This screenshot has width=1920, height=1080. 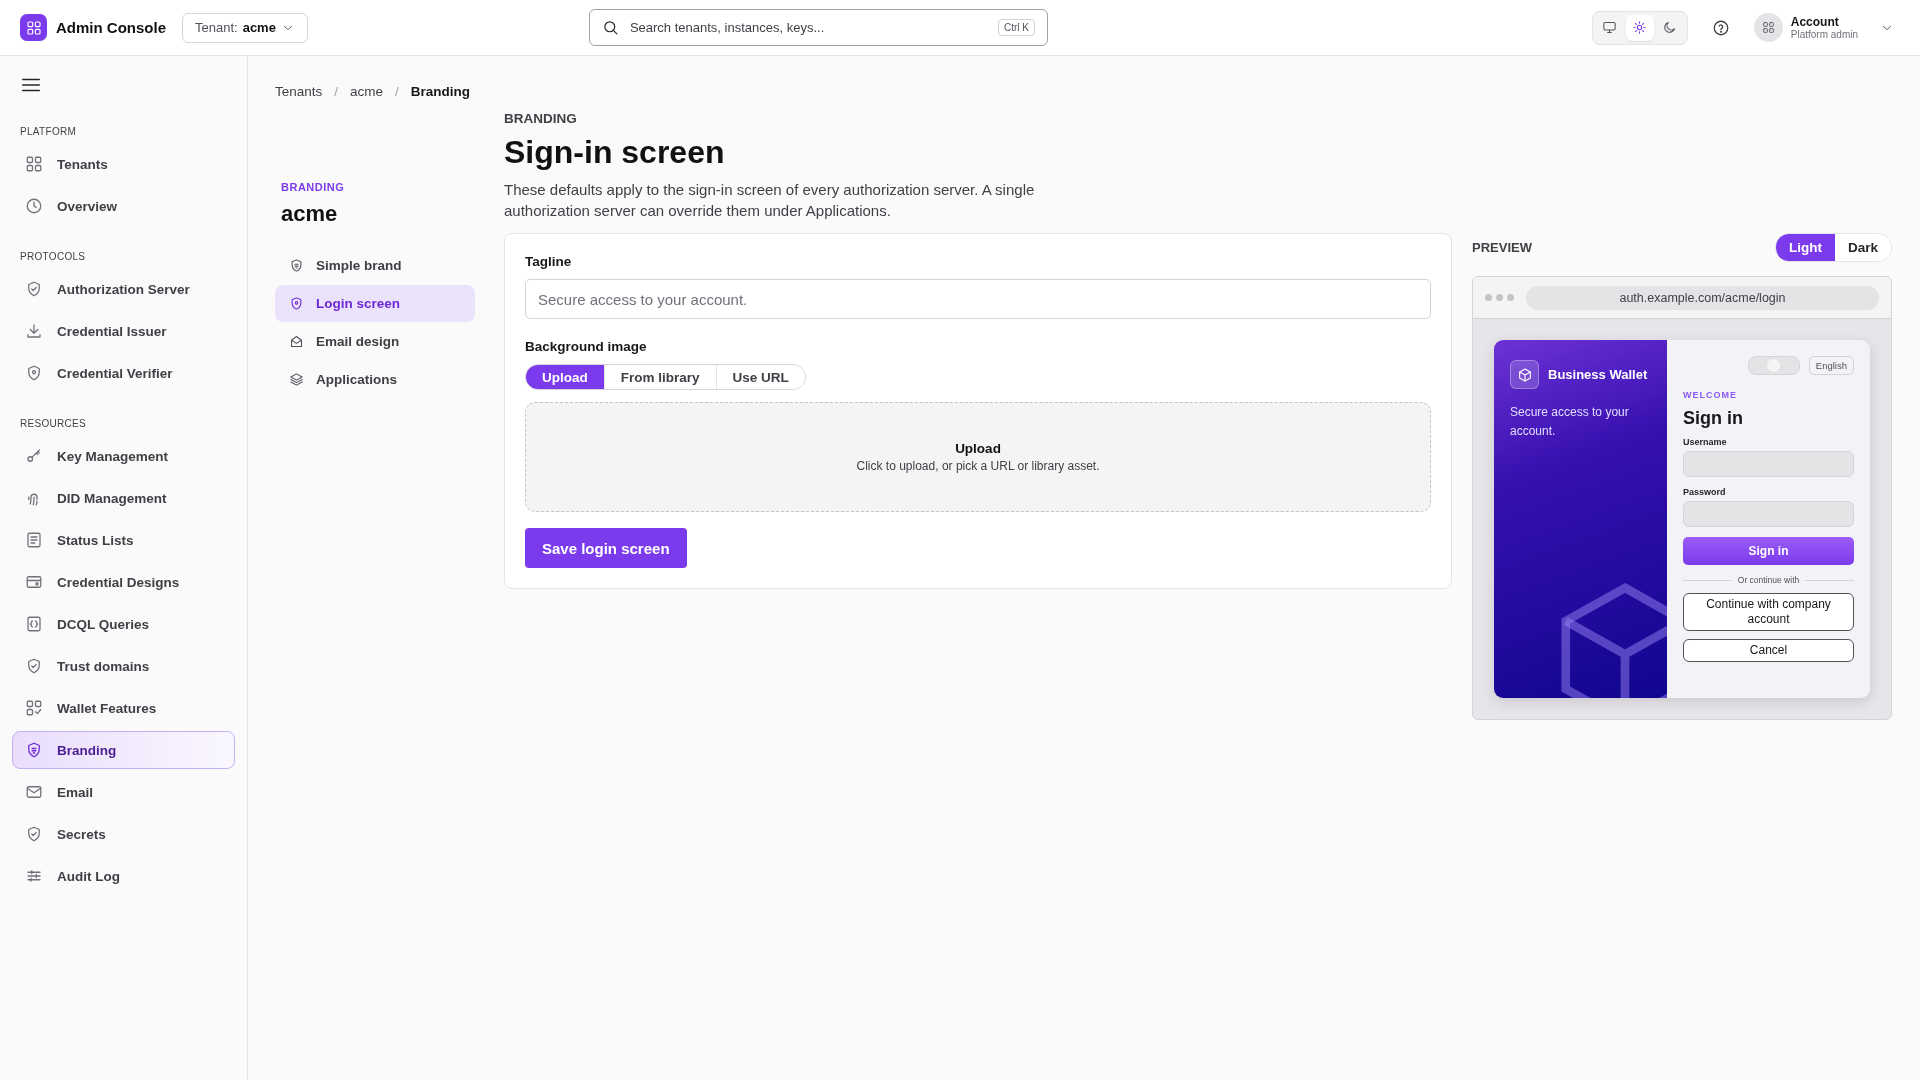 I want to click on layers-icon, so click(x=296, y=379).